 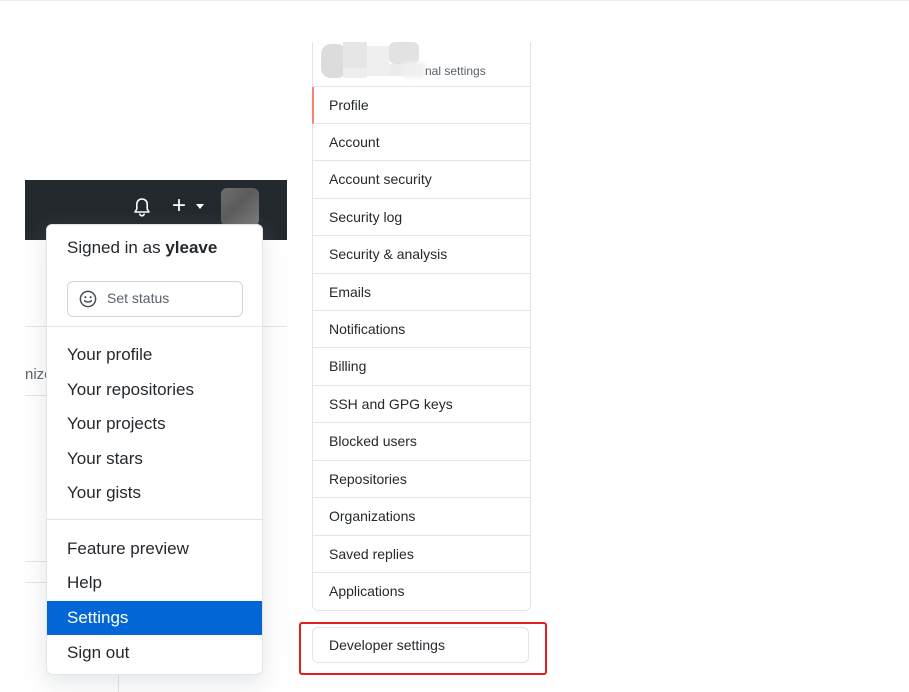 What do you see at coordinates (138, 298) in the screenshot?
I see `set-status-label: Set status` at bounding box center [138, 298].